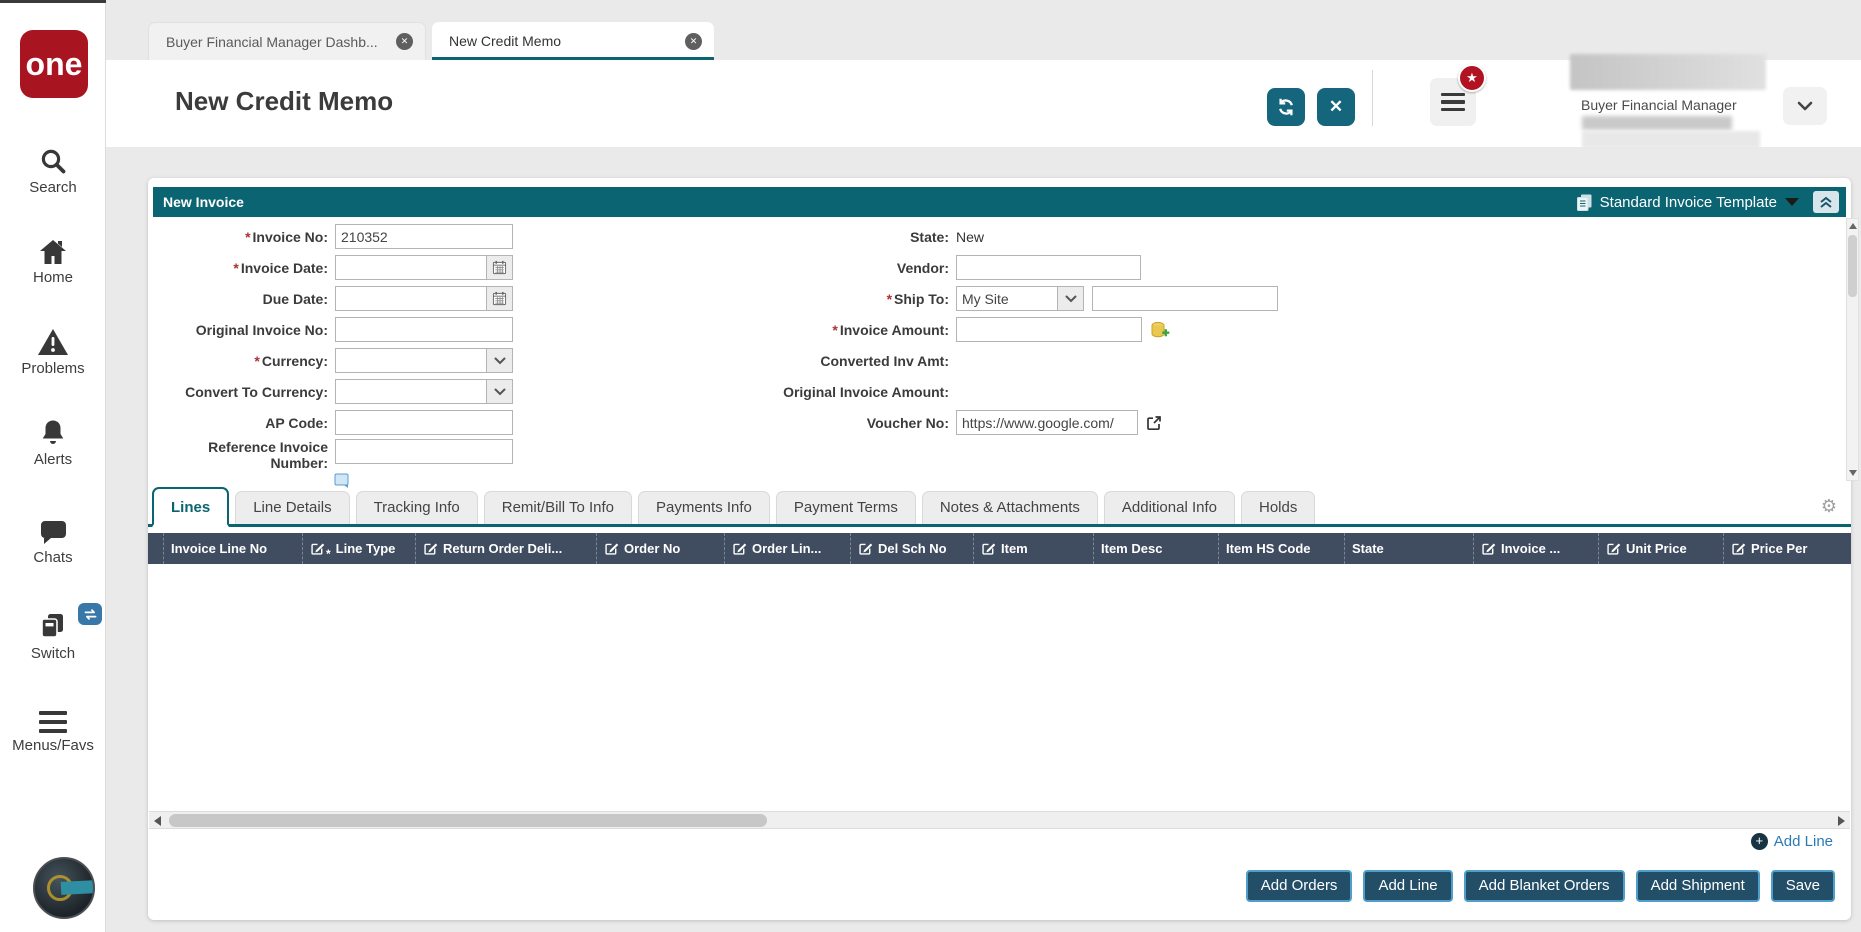  I want to click on original-invoice-no-input, so click(424, 329).